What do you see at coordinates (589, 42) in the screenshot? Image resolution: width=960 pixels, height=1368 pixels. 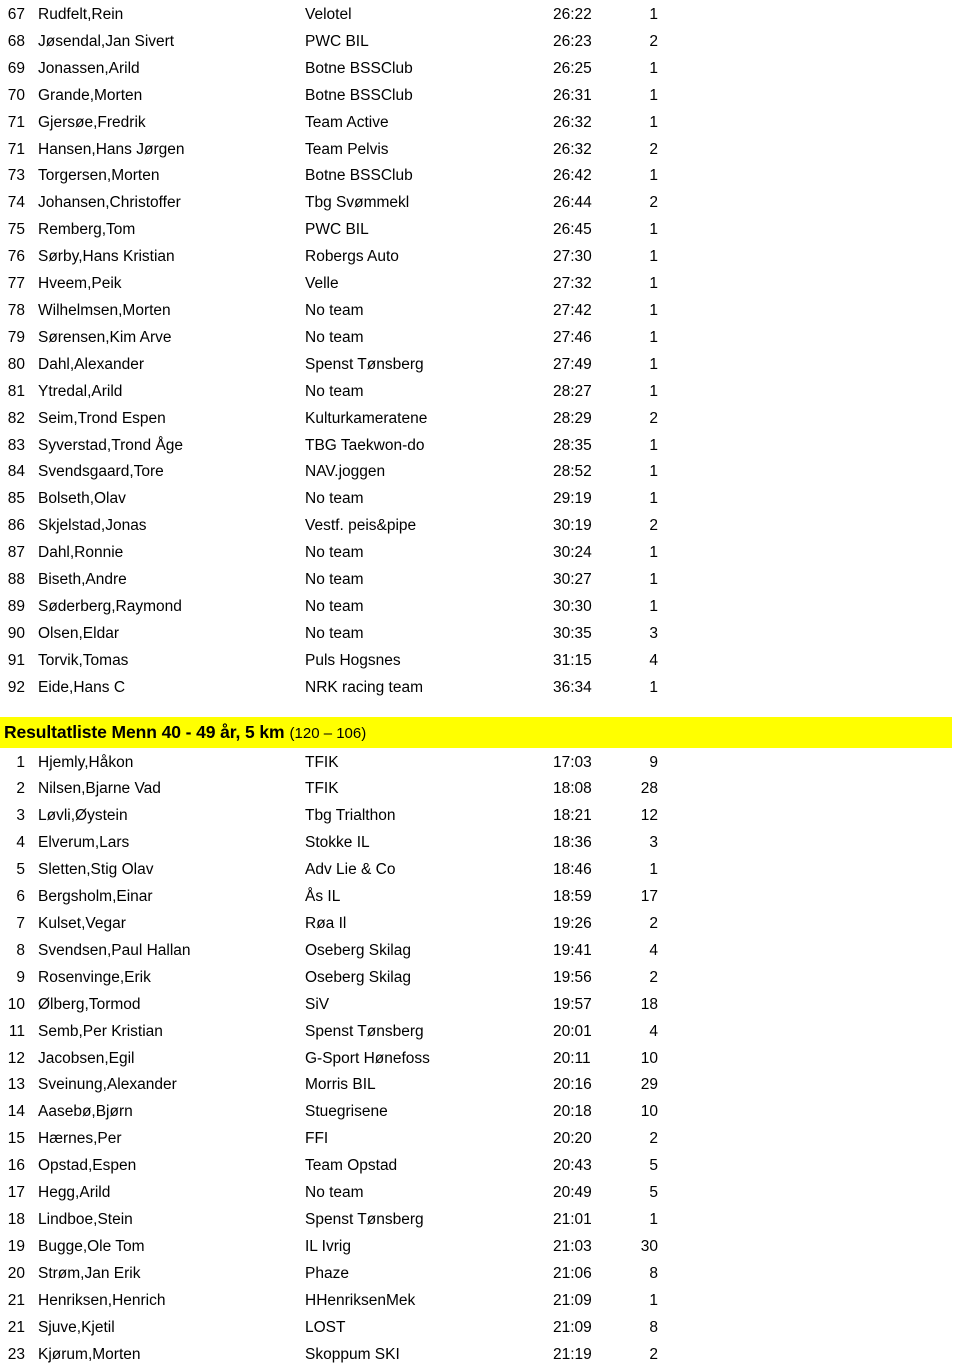 I see `result-time: 26:23` at bounding box center [589, 42].